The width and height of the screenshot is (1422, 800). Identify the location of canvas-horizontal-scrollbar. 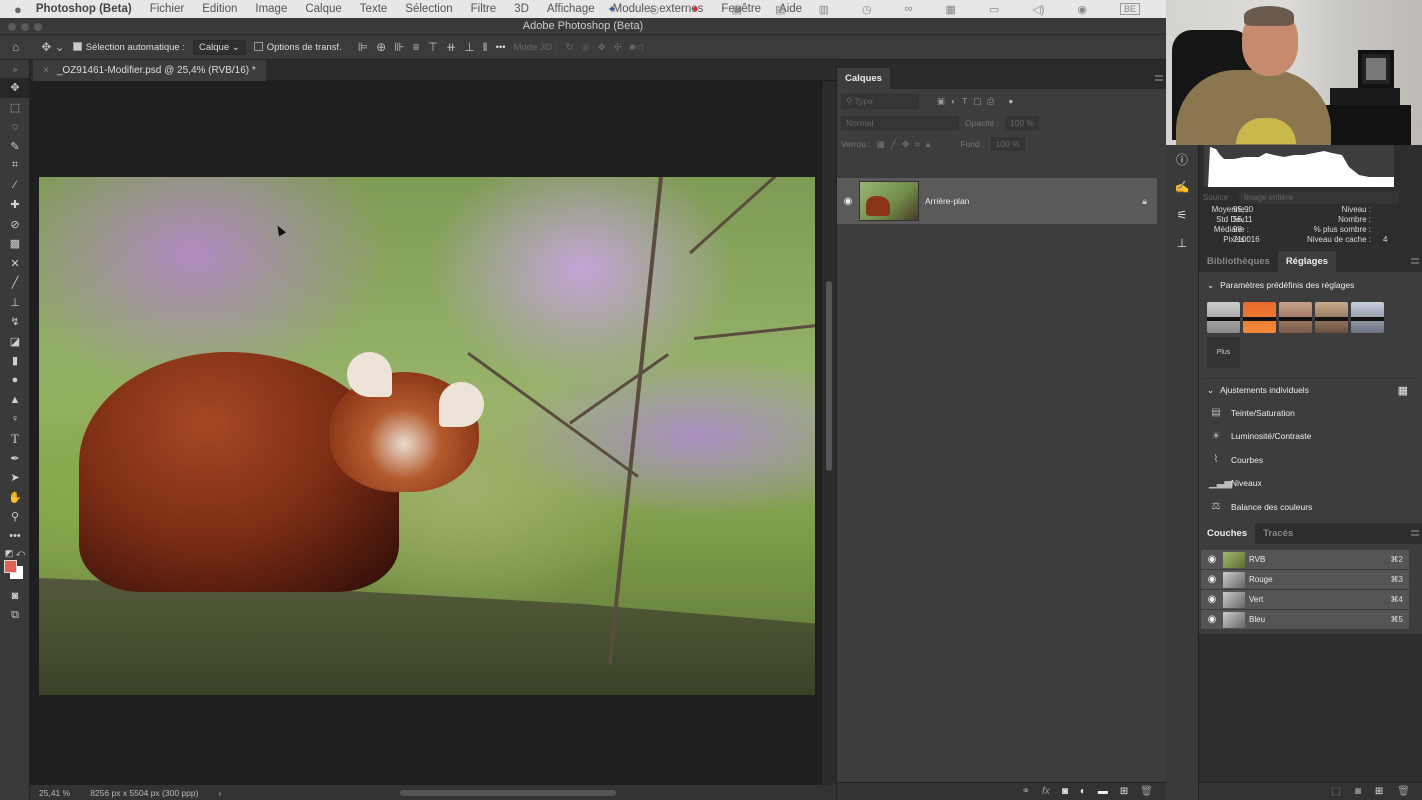
(508, 793).